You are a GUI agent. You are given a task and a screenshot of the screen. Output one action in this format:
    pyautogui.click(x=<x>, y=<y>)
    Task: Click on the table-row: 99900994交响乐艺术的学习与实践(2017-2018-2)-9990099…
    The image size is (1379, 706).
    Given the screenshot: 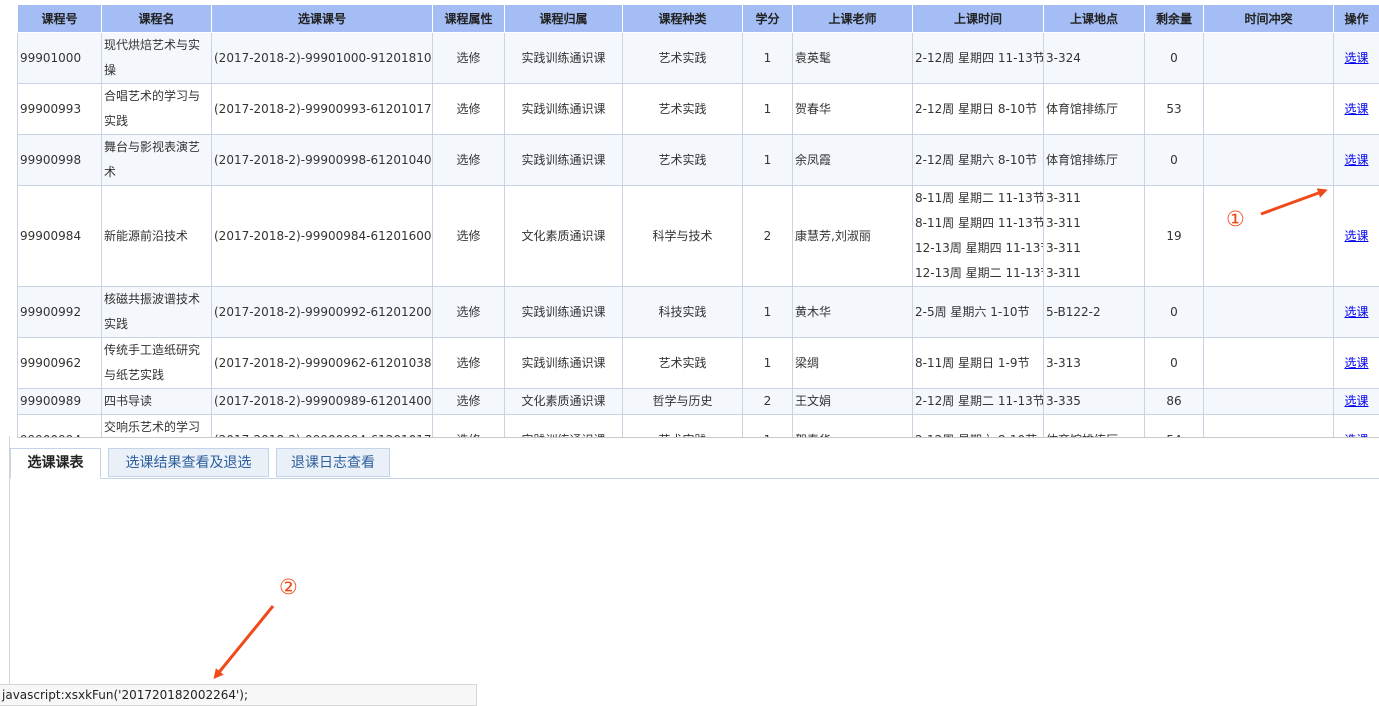 What is the action you would take?
    pyautogui.click(x=698, y=426)
    